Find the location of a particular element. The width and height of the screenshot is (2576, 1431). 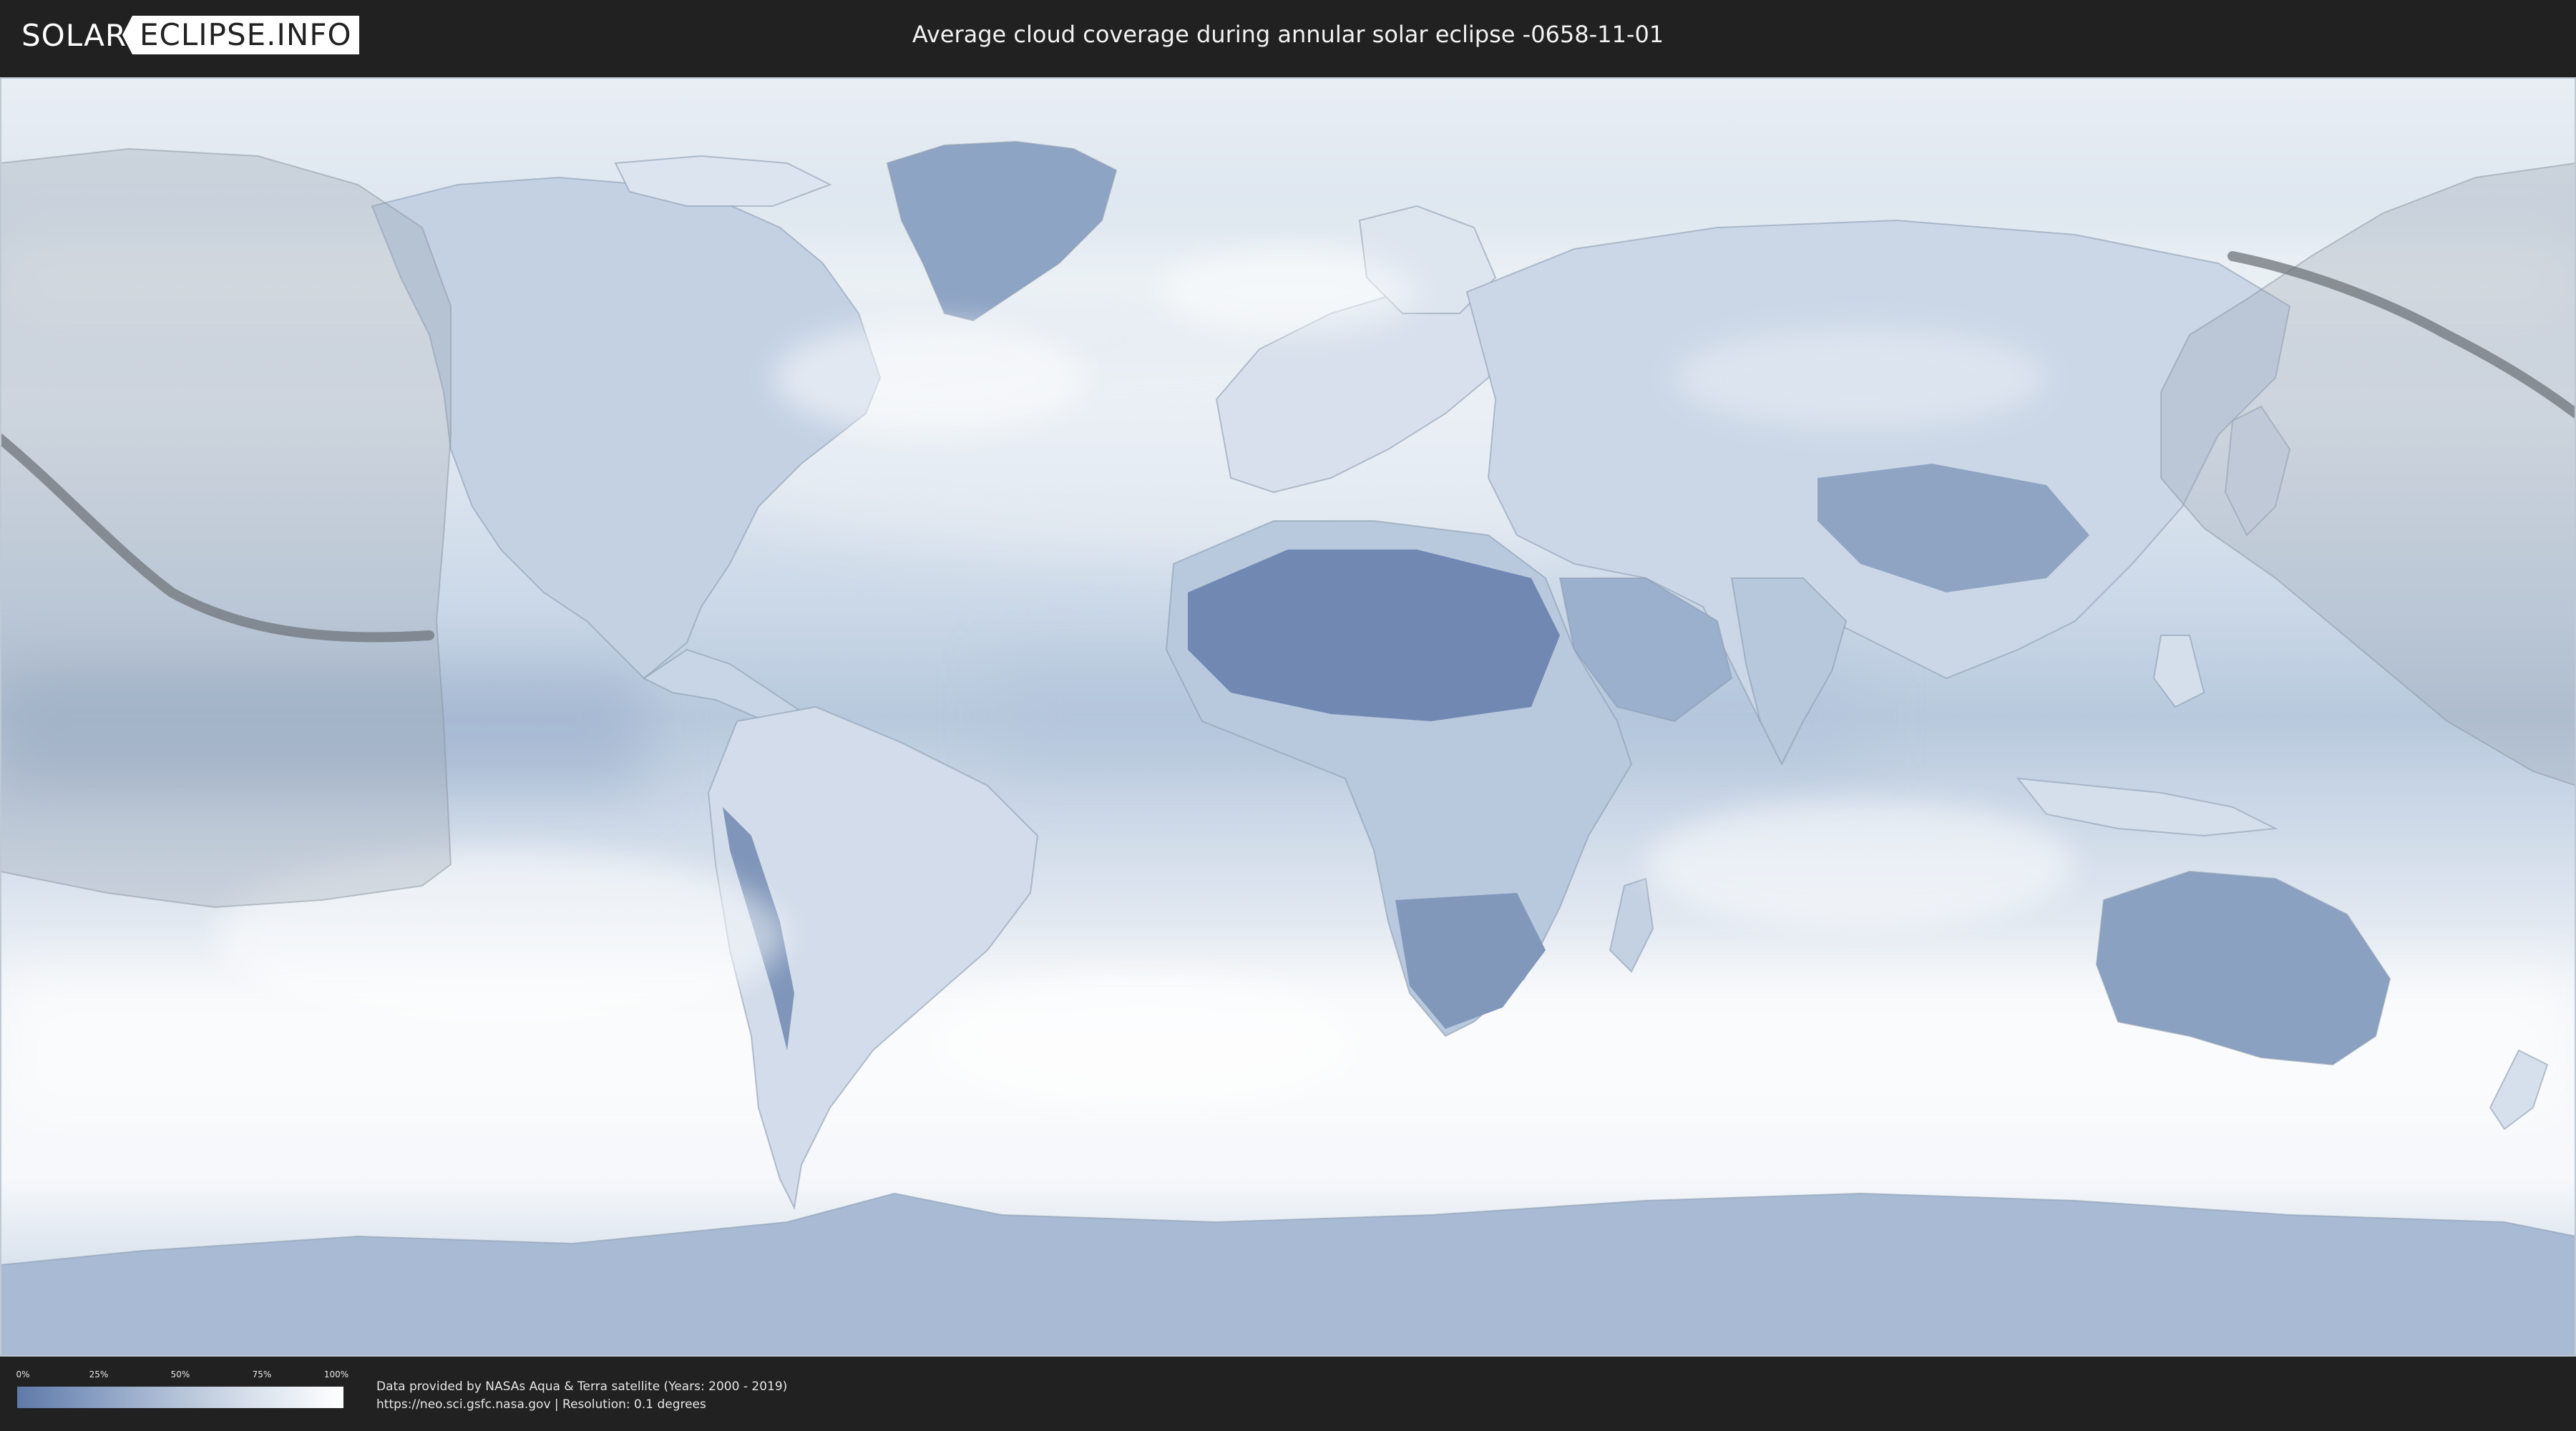

legend-tick-50: 50% is located at coordinates (180, 1374).